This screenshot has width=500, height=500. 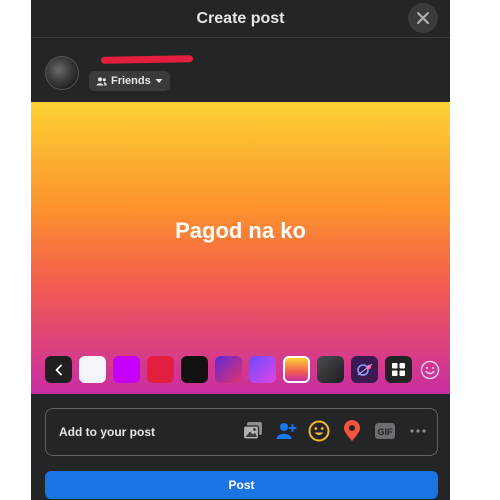 I want to click on gif-icon: GIF, so click(x=385, y=431).